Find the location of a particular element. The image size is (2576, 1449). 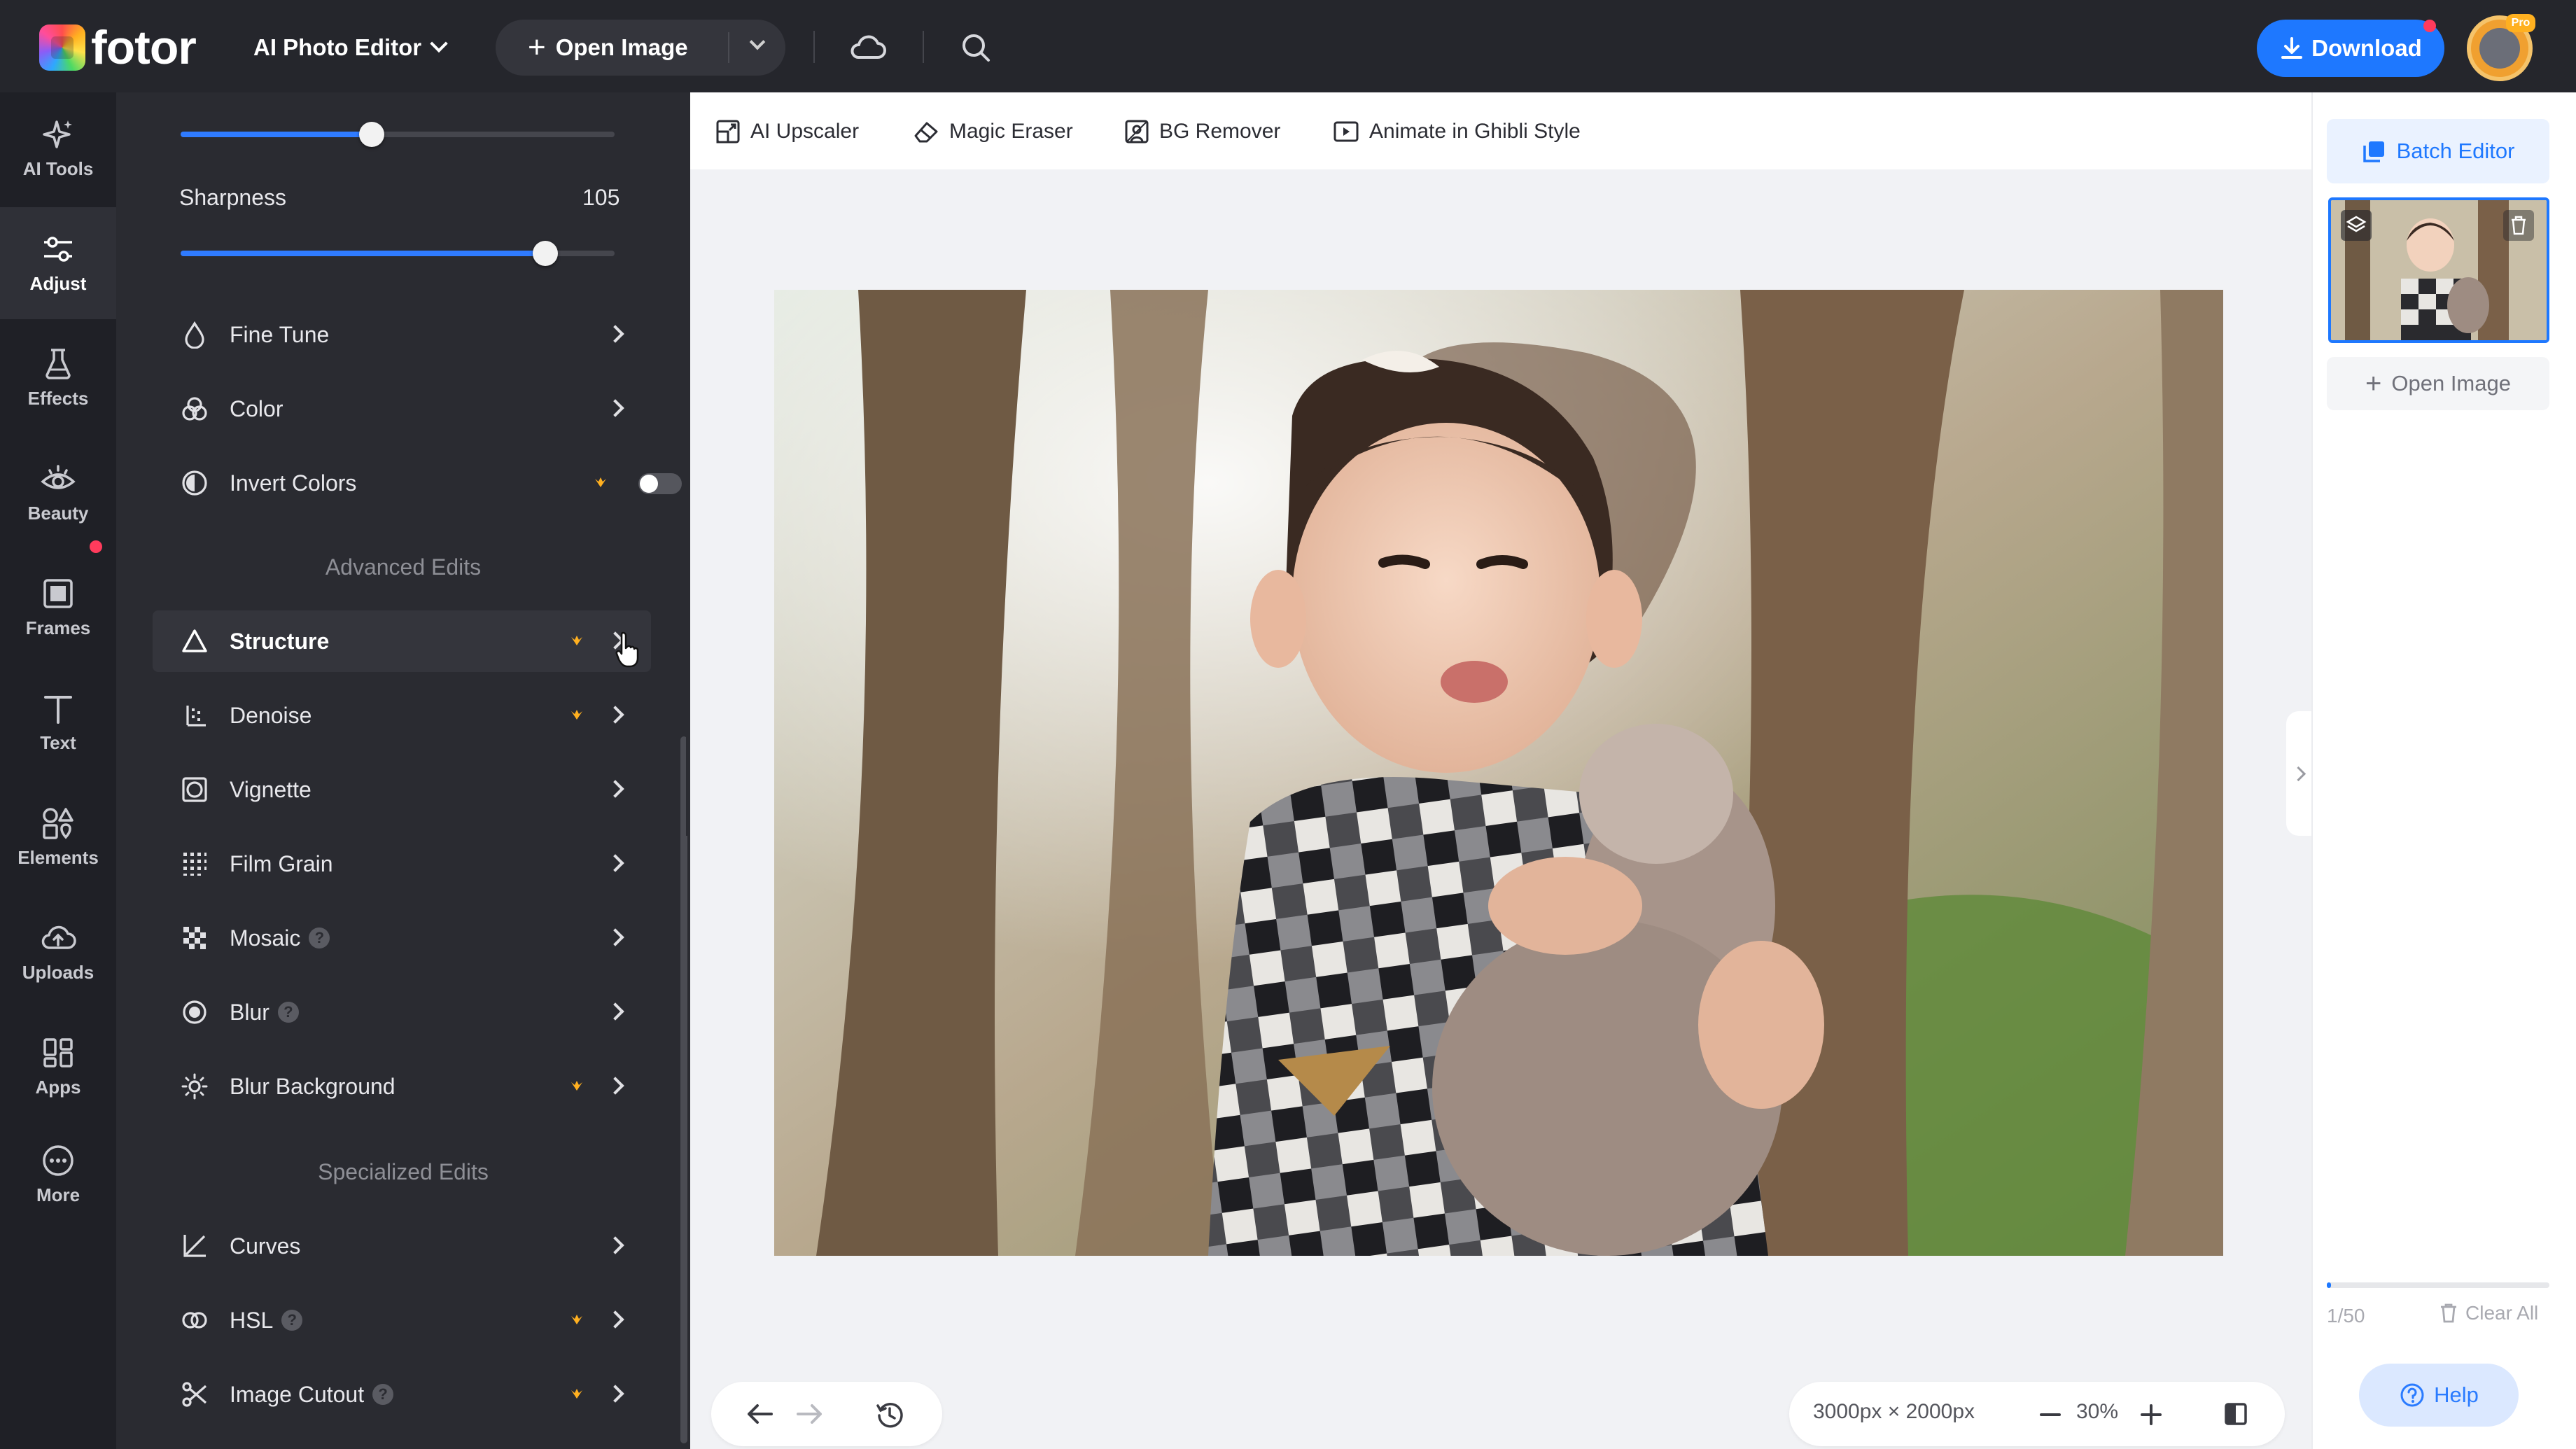

menu-item-mosaic: Mosaic? is located at coordinates (402, 938).